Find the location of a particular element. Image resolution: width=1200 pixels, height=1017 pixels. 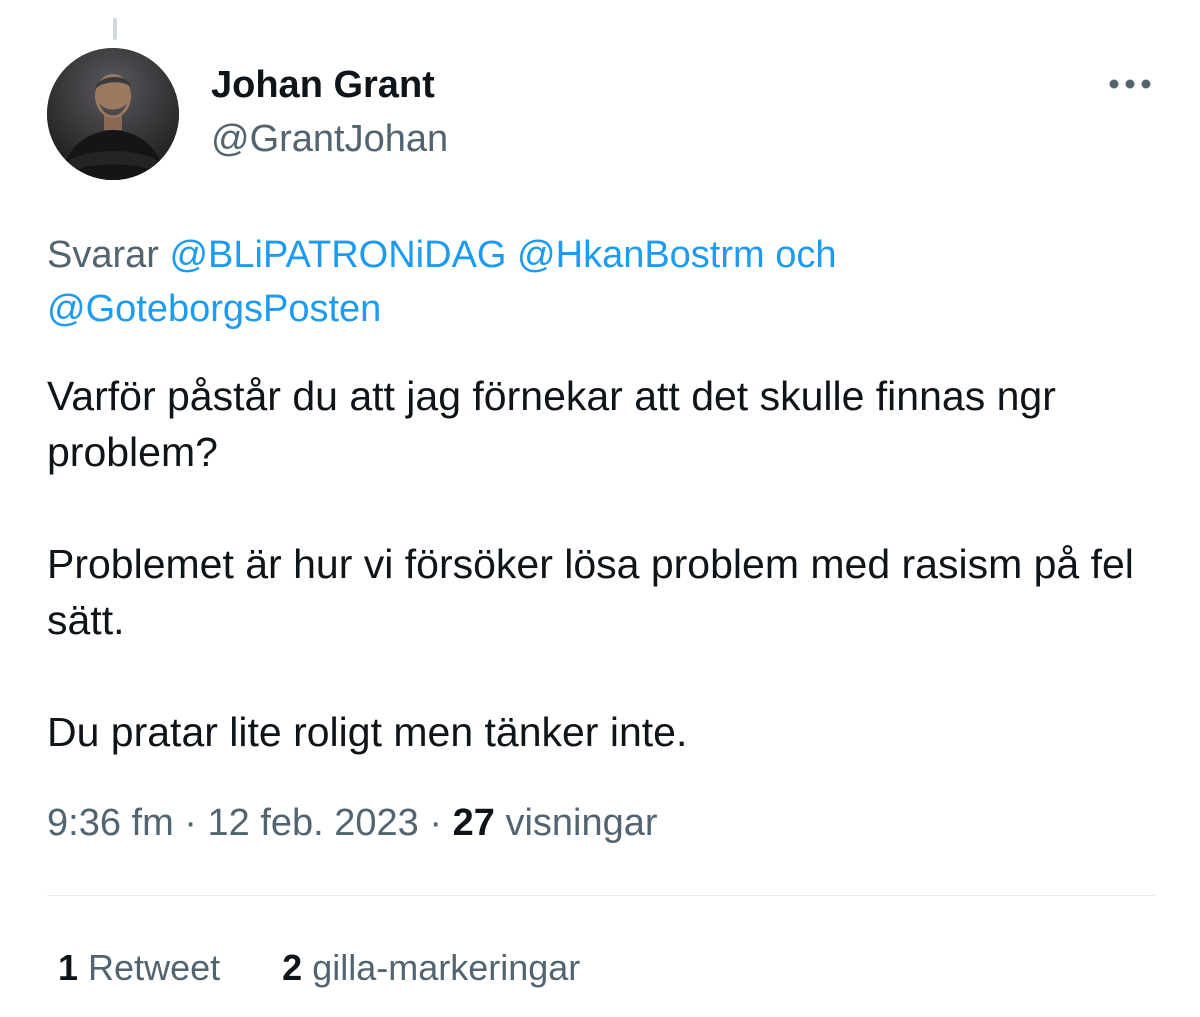

likes-count: 2 is located at coordinates (292, 967).